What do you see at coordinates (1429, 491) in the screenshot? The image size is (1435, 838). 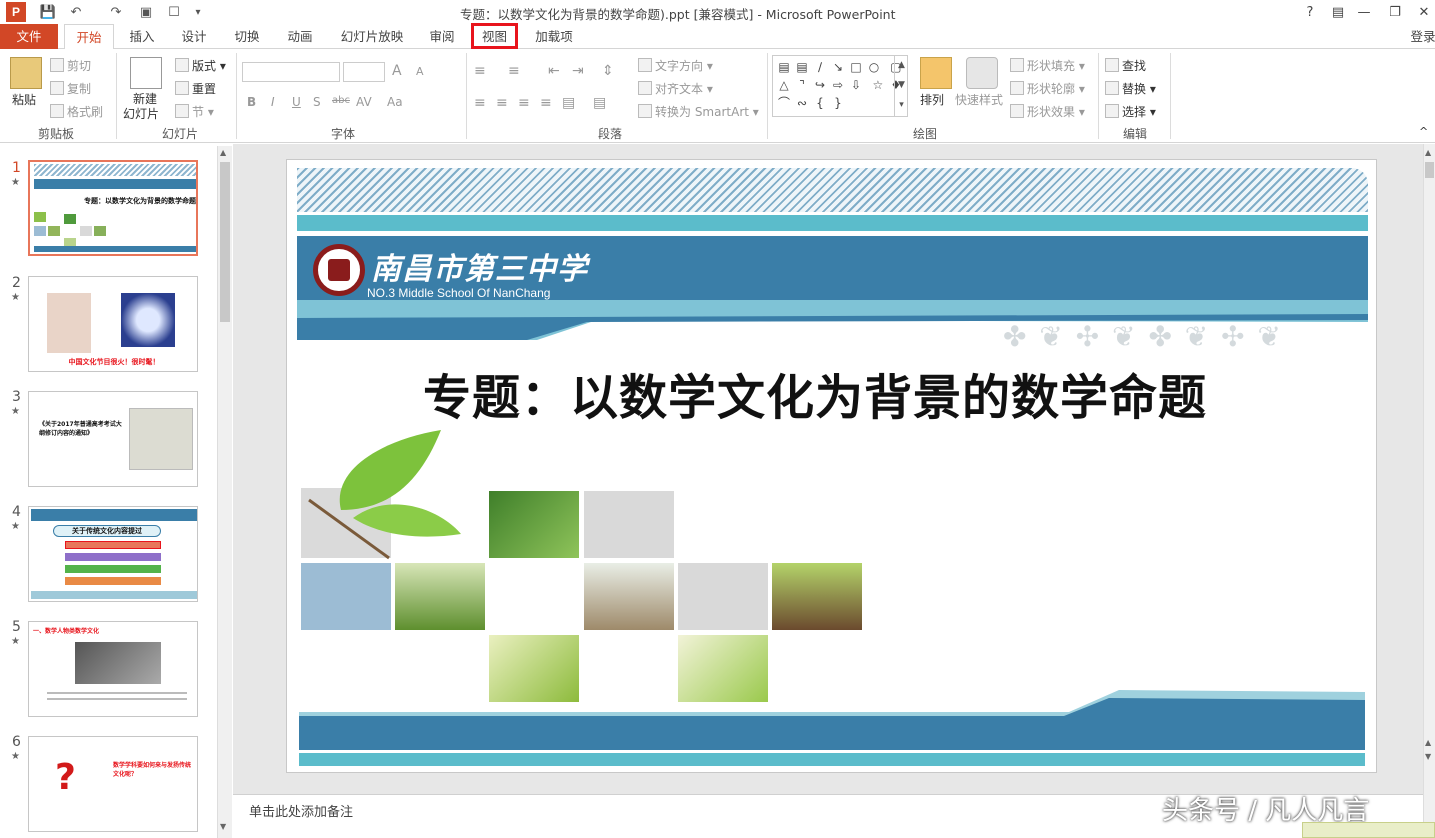 I see `editor-scrollbar: ▲ ▲ ▼` at bounding box center [1429, 491].